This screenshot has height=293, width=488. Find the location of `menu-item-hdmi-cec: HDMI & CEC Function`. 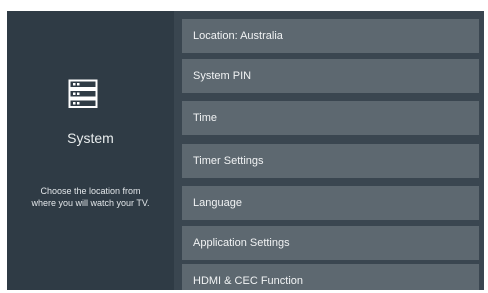

menu-item-hdmi-cec: HDMI & CEC Function is located at coordinates (330, 277).